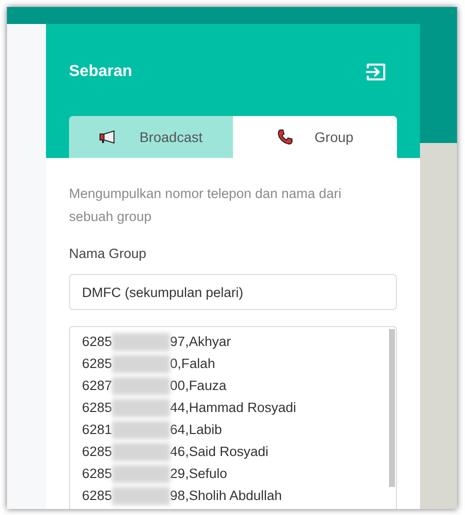  What do you see at coordinates (226, 496) in the screenshot?
I see `contact-entry: 98,Sholih Abdullah` at bounding box center [226, 496].